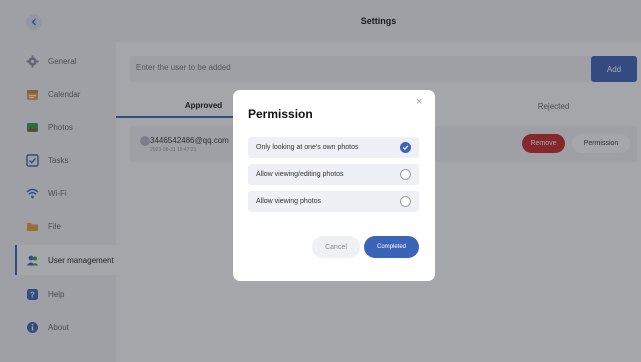 This screenshot has width=641, height=362. I want to click on option-label: Allow viewing/editing photos, so click(300, 174).